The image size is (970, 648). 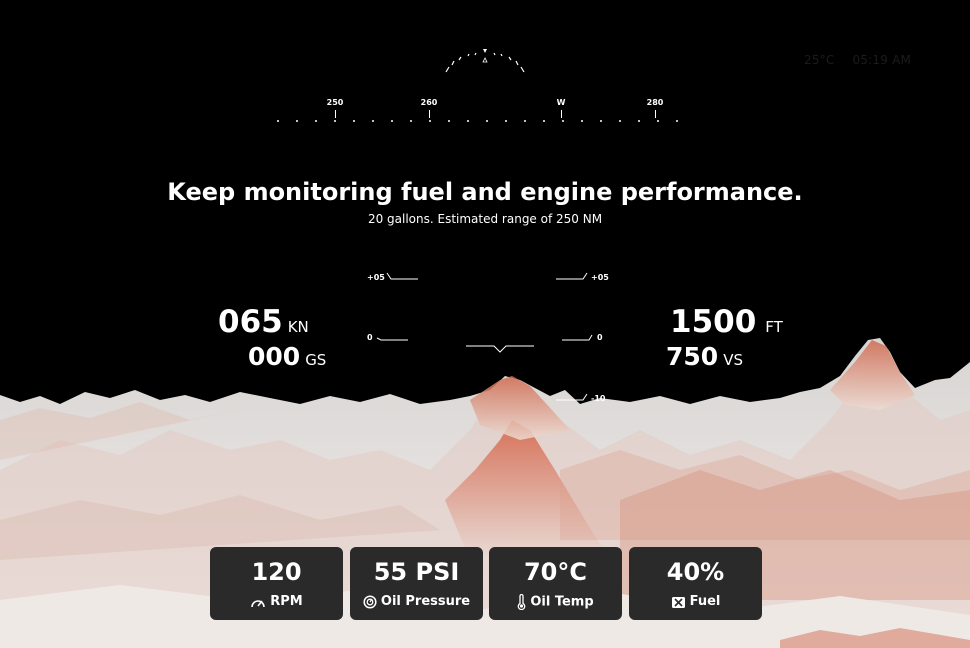 I want to click on rpm-label: RPM, so click(x=286, y=601).